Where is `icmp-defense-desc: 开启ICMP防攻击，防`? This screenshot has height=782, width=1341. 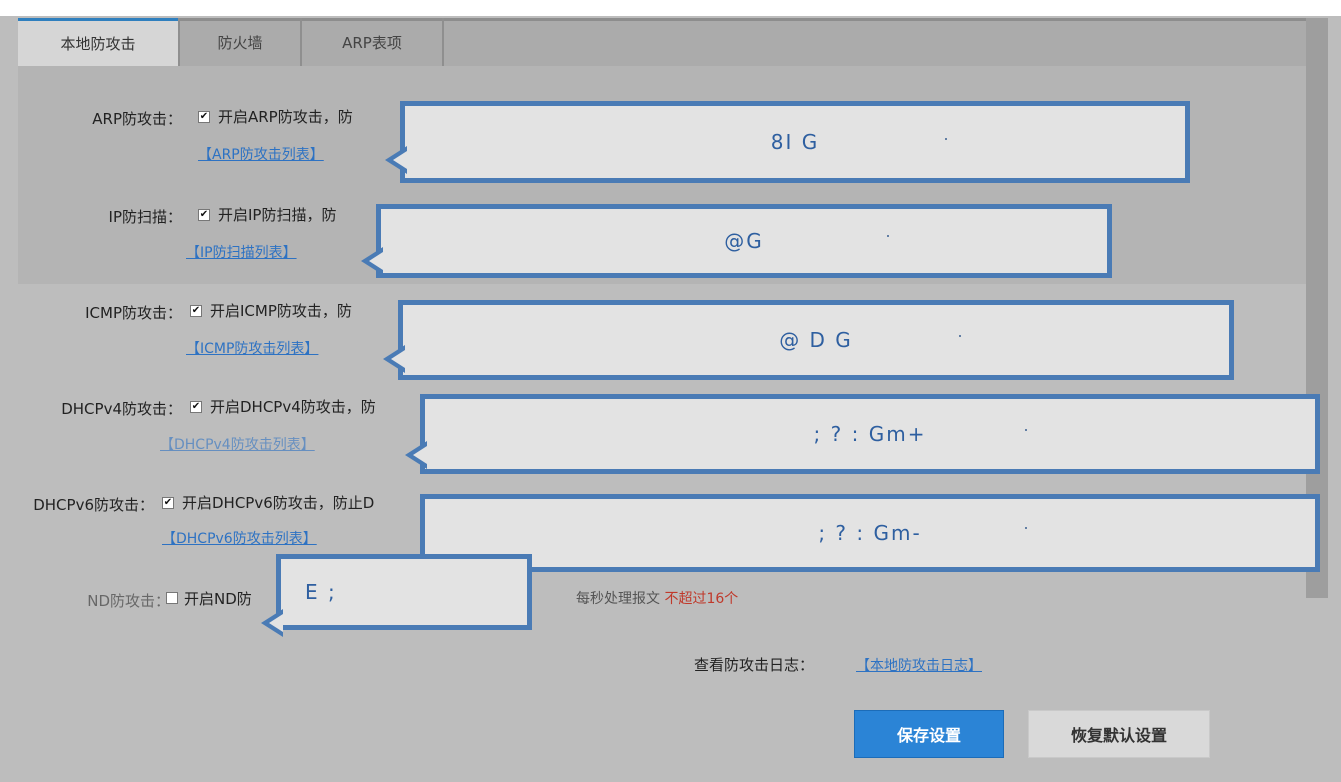 icmp-defense-desc: 开启ICMP防攻击，防 is located at coordinates (281, 311).